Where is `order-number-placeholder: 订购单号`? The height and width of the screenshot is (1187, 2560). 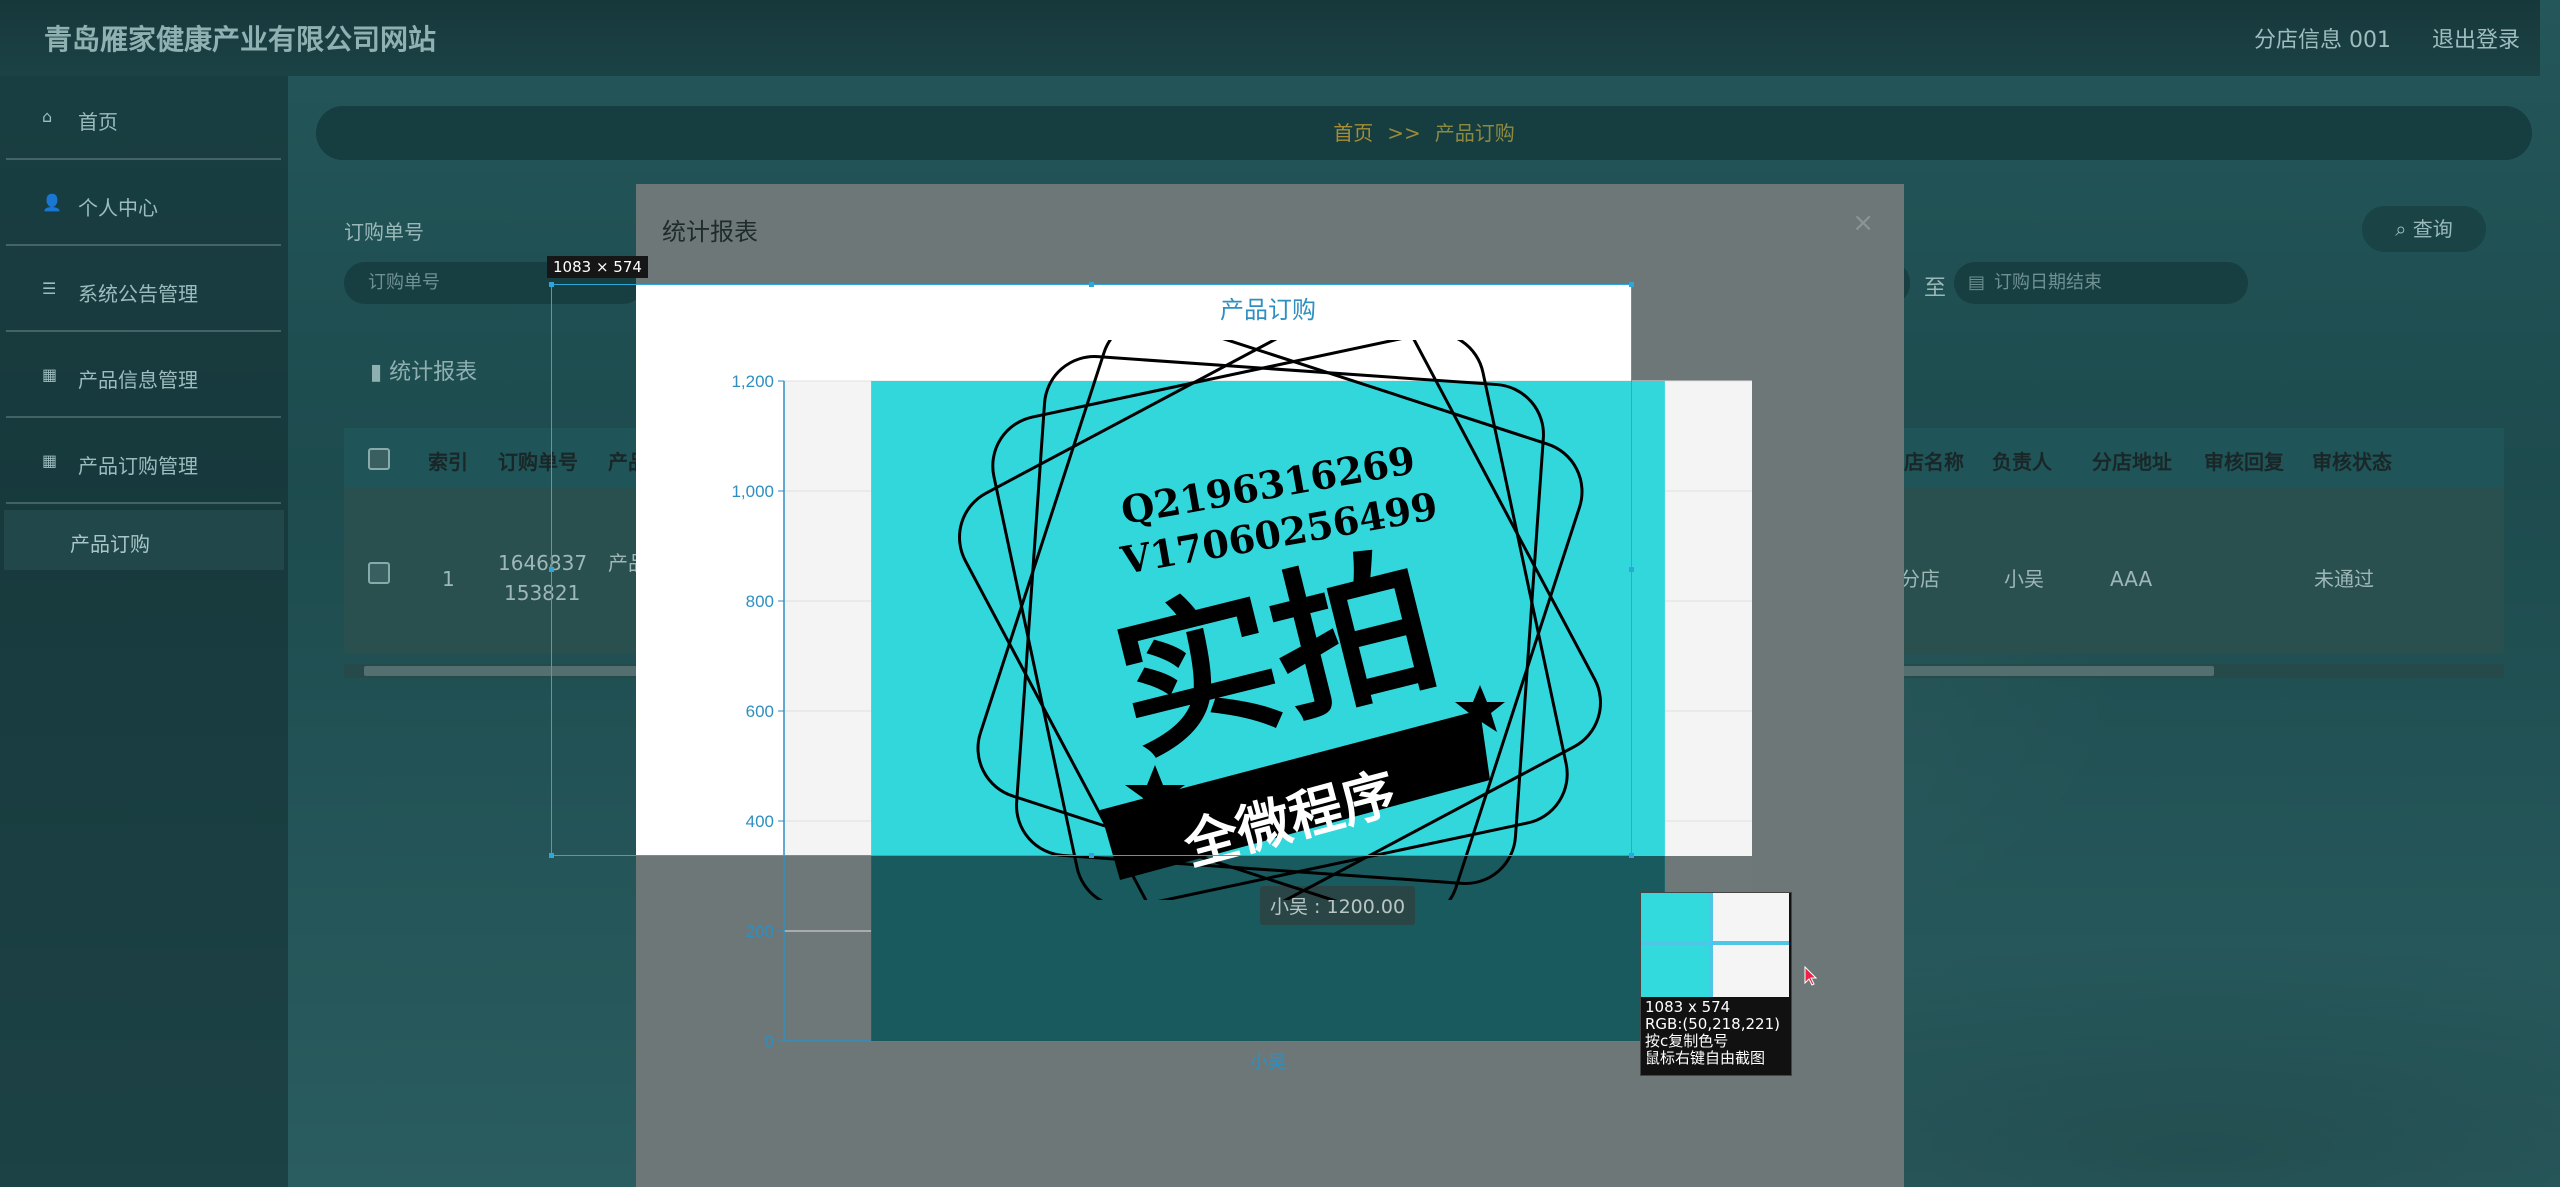 order-number-placeholder: 订购单号 is located at coordinates (404, 282).